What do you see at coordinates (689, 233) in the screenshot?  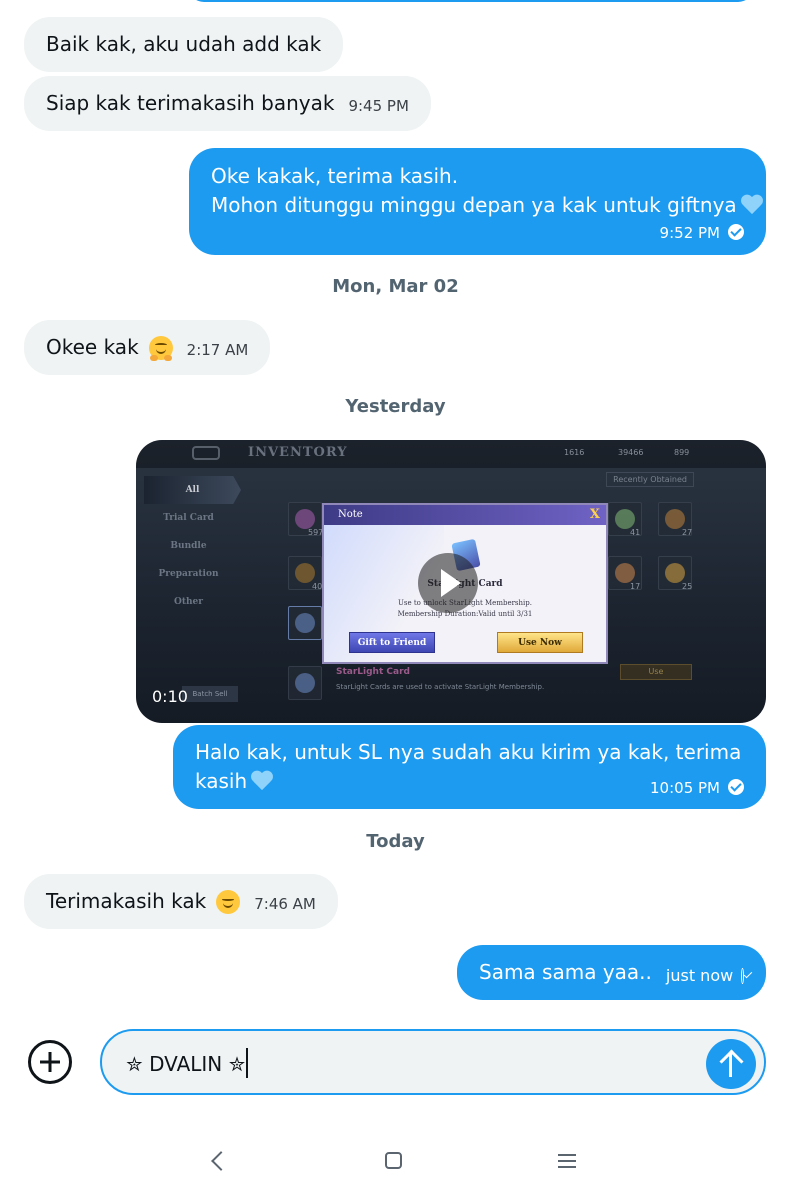 I see `message-time: 9:52 PM` at bounding box center [689, 233].